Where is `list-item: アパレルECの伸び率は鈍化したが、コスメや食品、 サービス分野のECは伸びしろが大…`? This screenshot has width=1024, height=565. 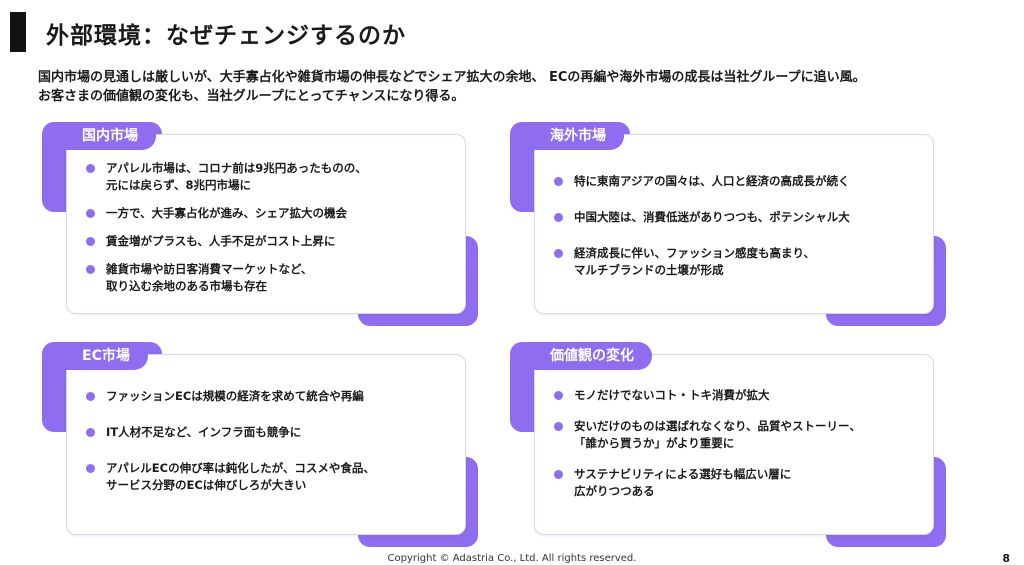 list-item: アパレルECの伸び率は鈍化したが、コスメや食品、 サービス分野のECは伸びしろが大… is located at coordinates (272, 477).